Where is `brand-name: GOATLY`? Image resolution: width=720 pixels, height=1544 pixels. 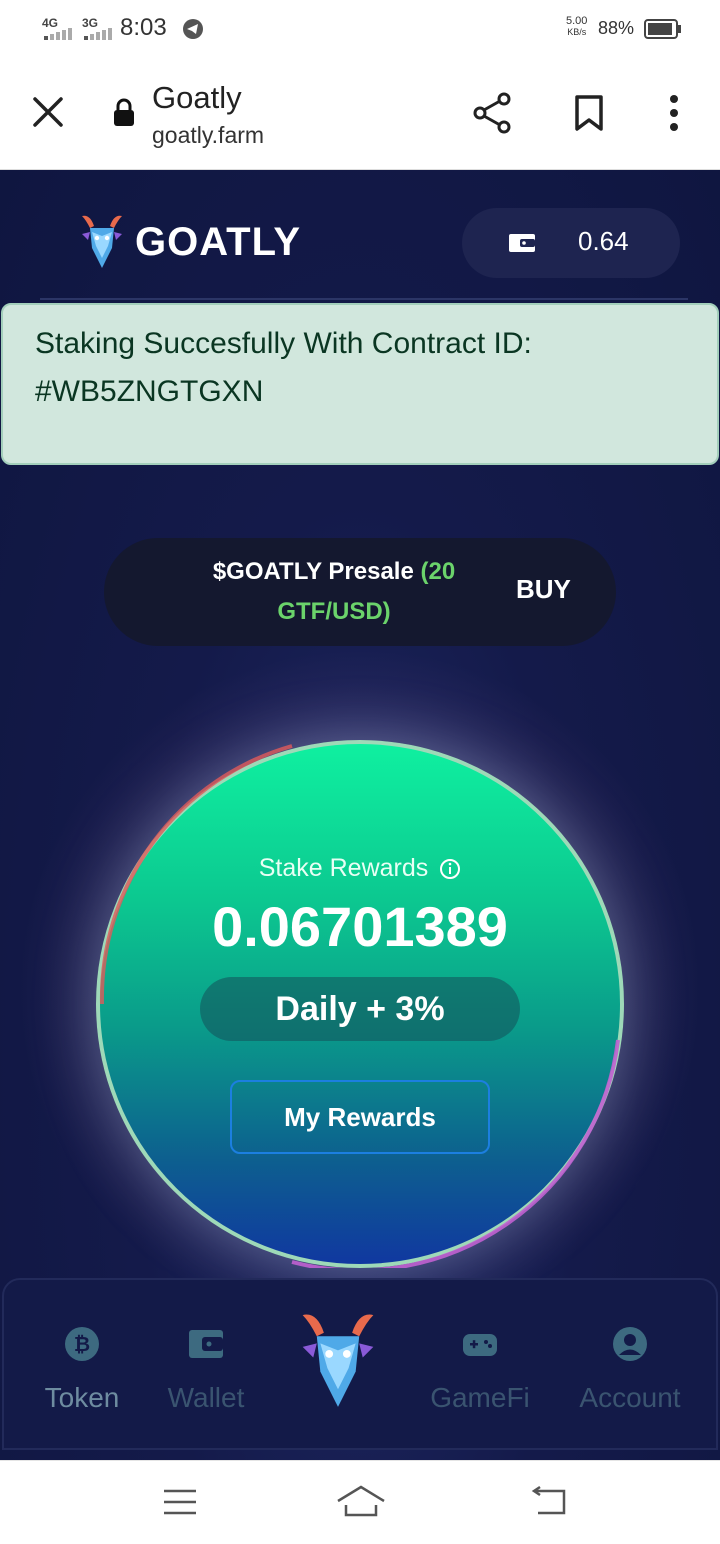 brand-name: GOATLY is located at coordinates (218, 242).